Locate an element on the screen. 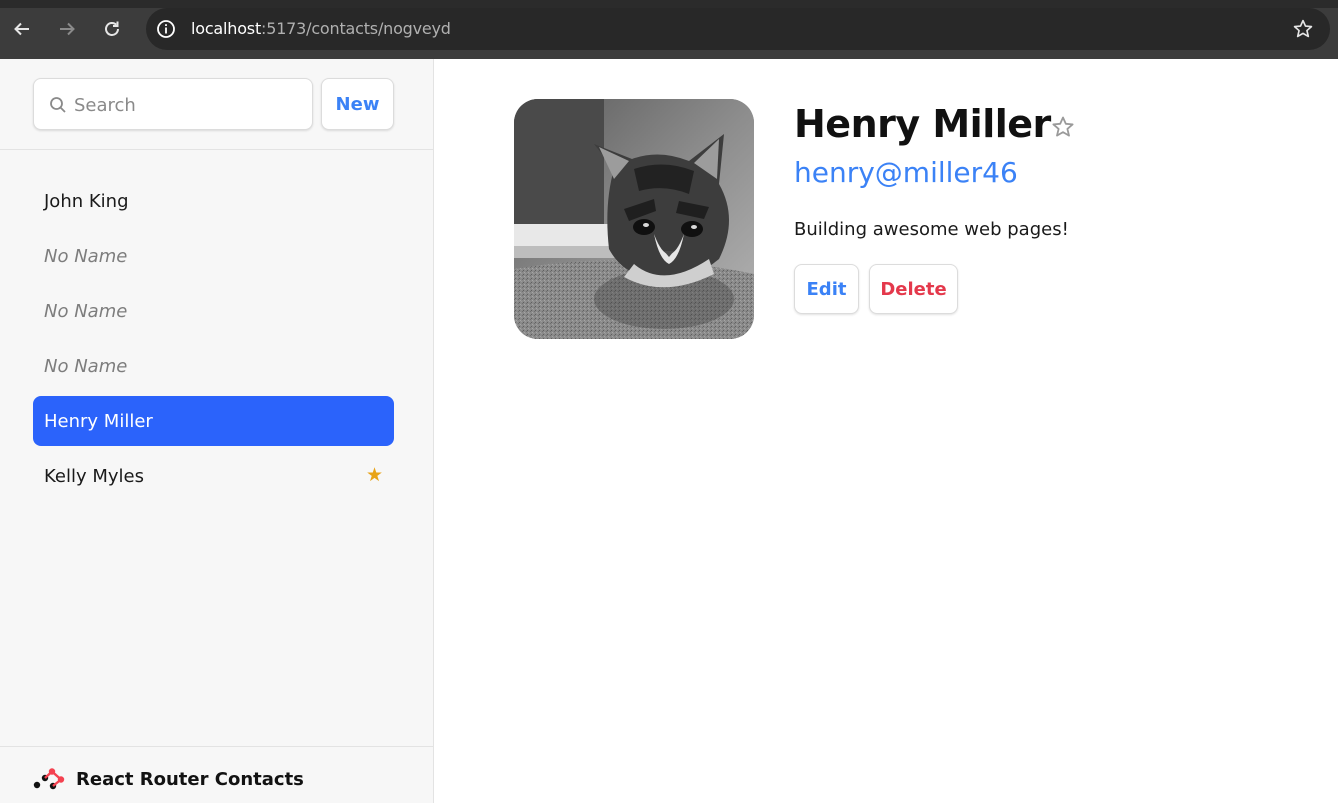 The image size is (1338, 803). reload-button is located at coordinates (112, 29).